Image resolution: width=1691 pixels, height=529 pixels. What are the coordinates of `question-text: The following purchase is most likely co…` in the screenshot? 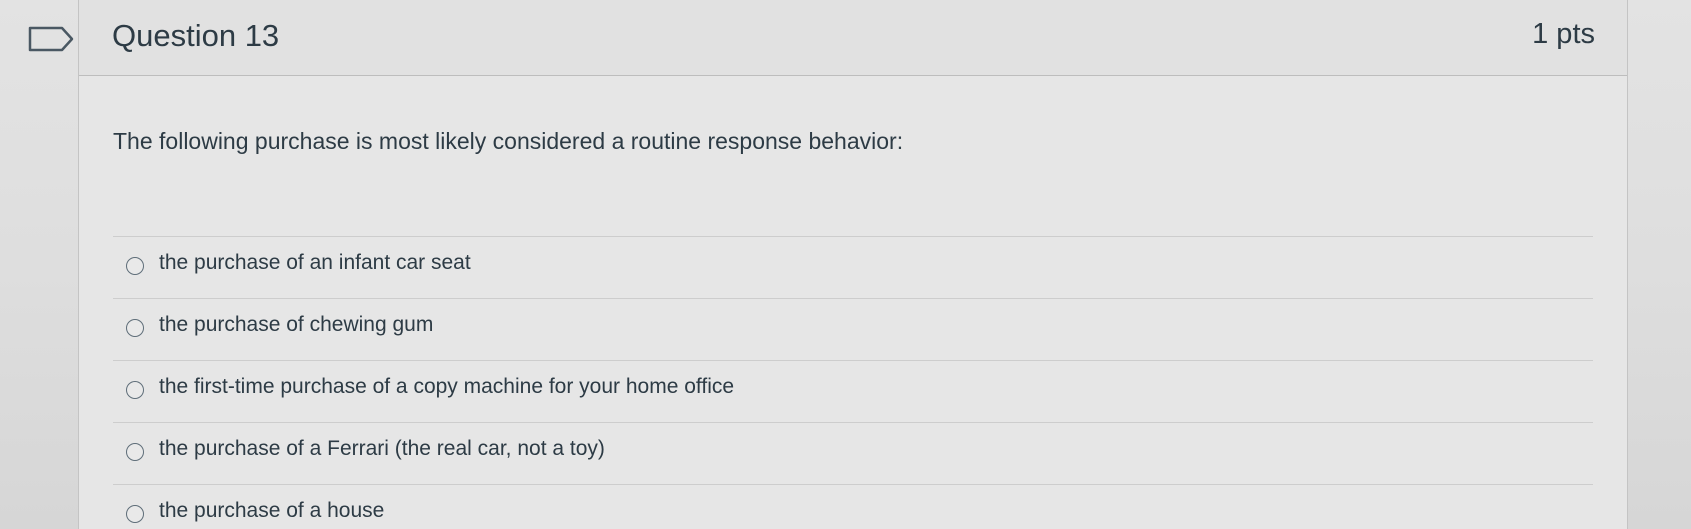 It's located at (508, 141).